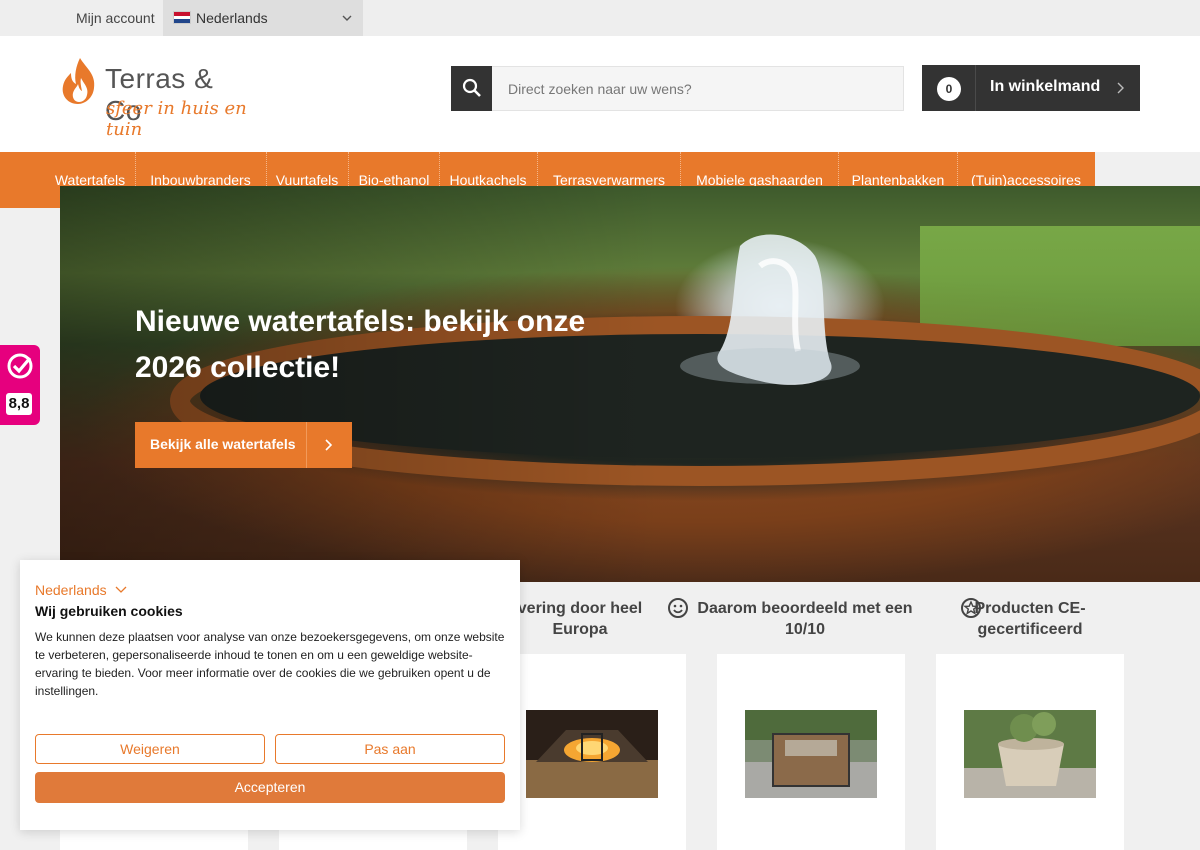  What do you see at coordinates (1045, 86) in the screenshot?
I see `cart-label: In winkelmand` at bounding box center [1045, 86].